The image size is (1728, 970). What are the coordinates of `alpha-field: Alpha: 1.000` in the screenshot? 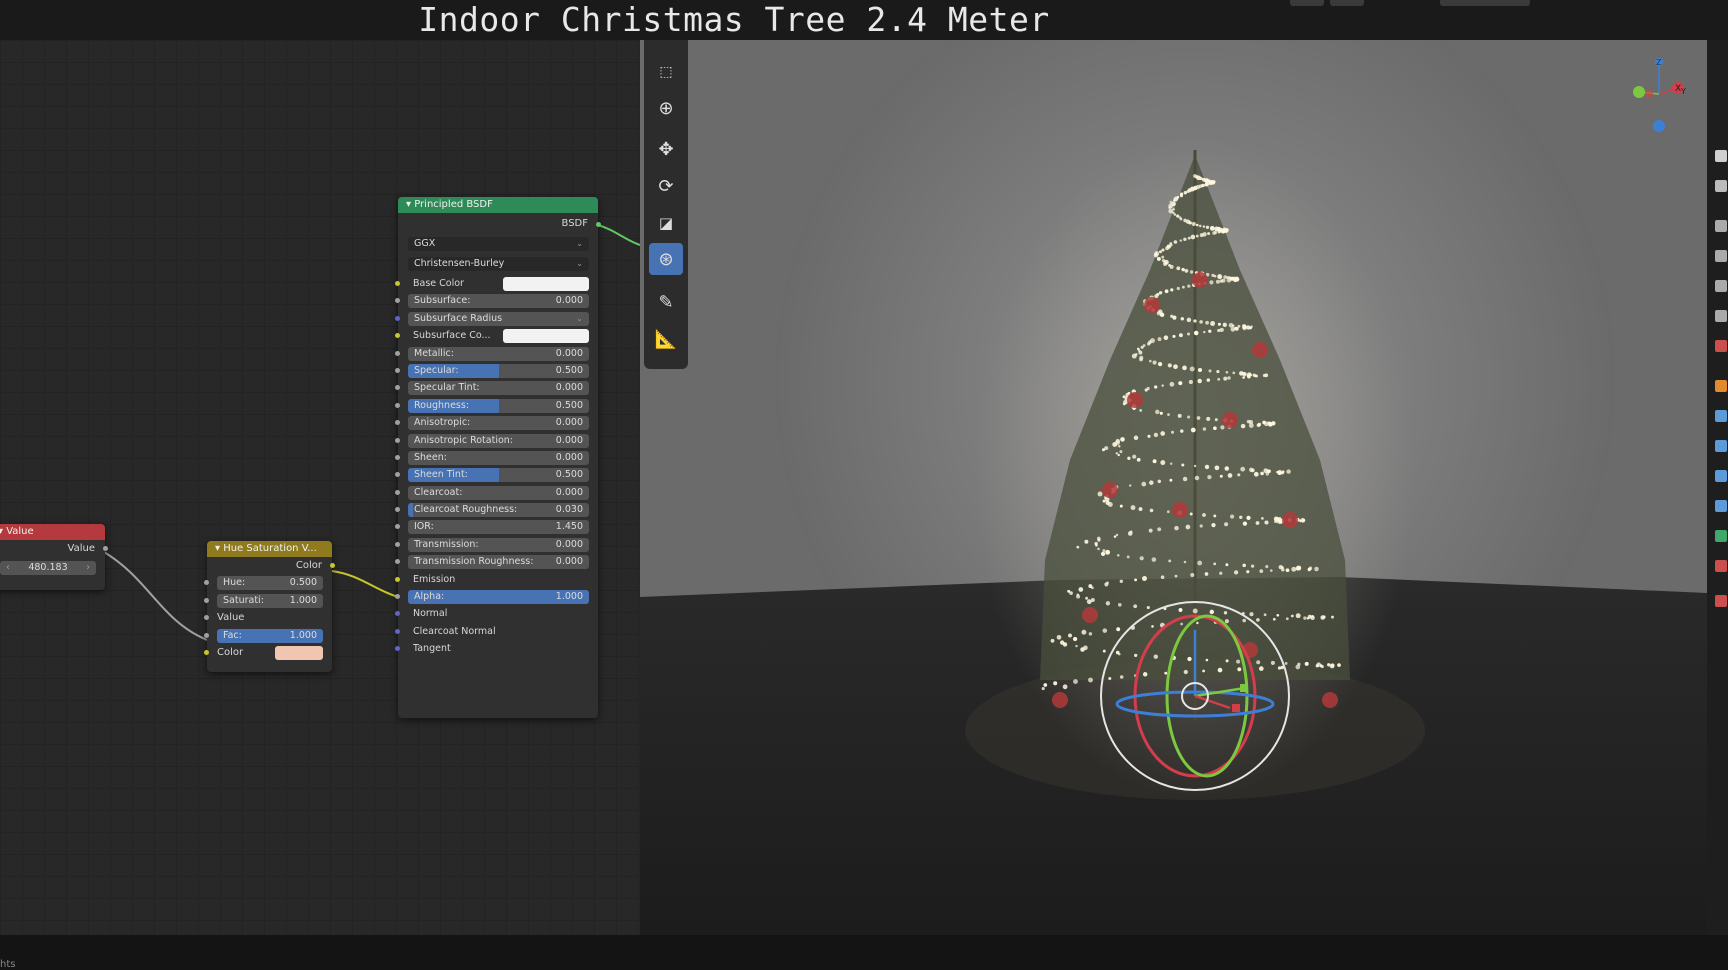 It's located at (498, 597).